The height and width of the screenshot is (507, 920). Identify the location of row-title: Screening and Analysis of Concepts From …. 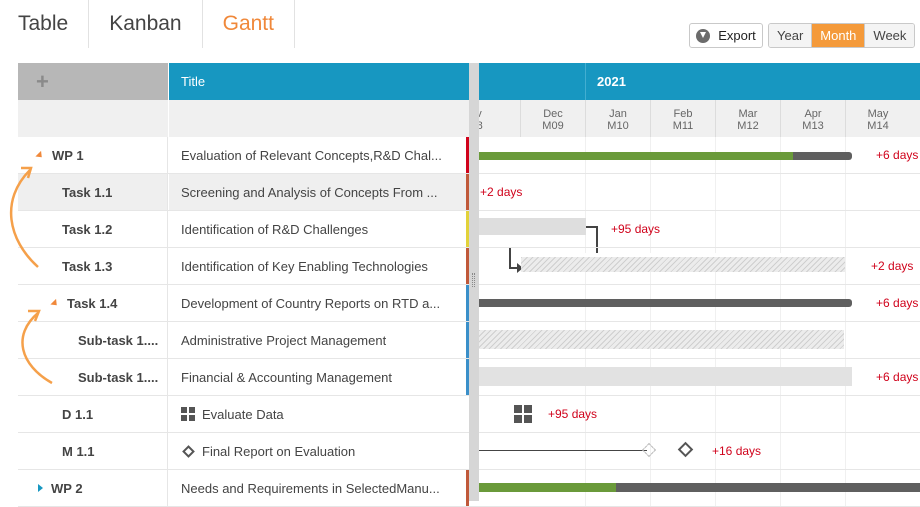
(309, 192).